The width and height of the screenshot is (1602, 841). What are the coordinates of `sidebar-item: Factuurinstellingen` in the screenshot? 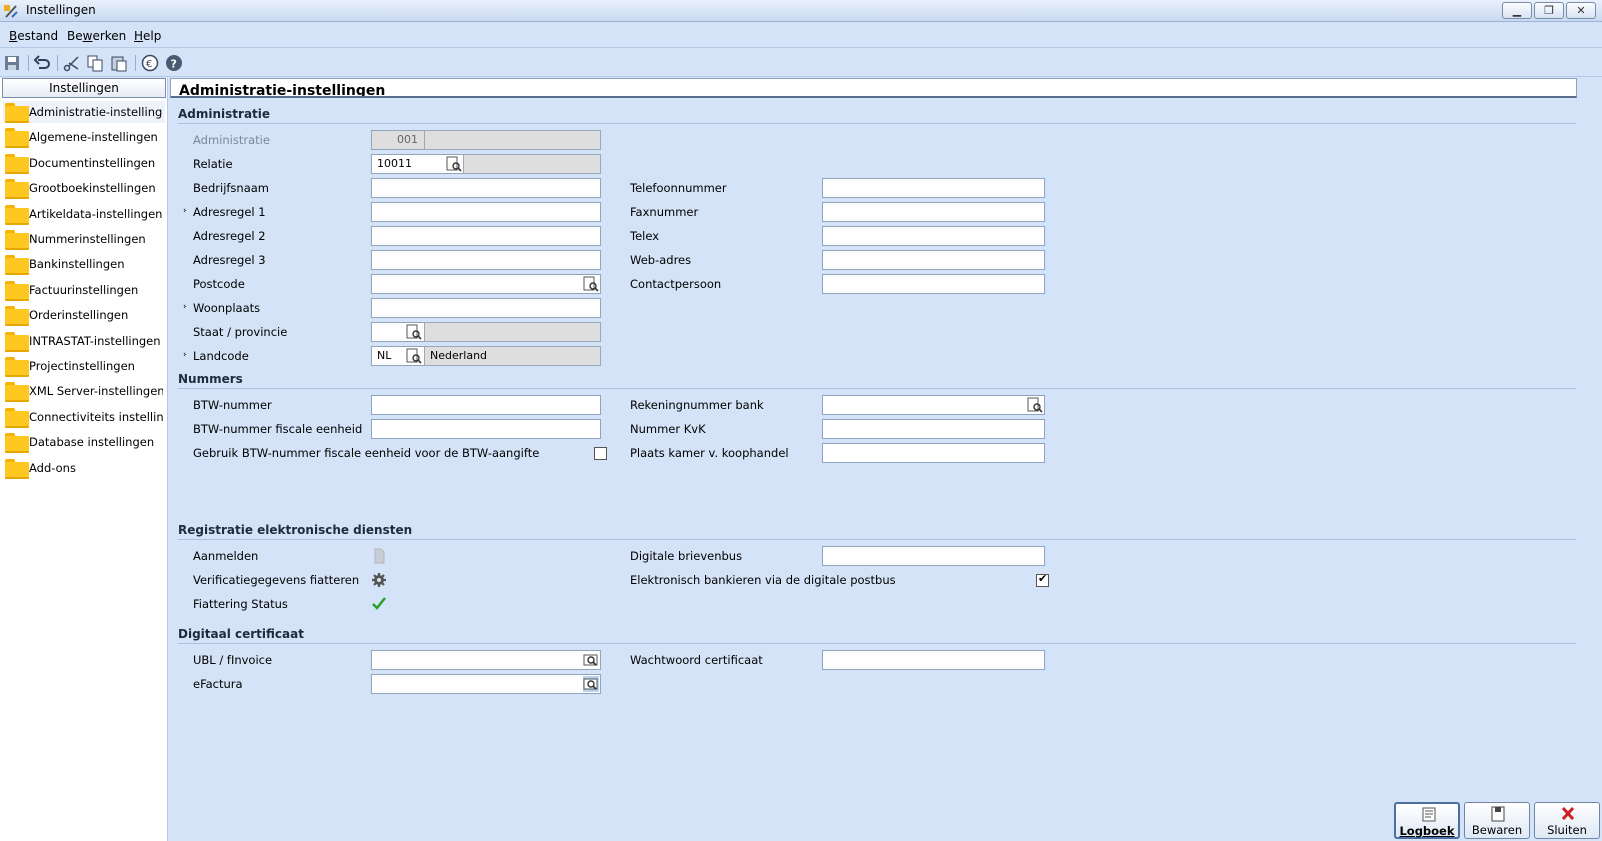 It's located at (84, 290).